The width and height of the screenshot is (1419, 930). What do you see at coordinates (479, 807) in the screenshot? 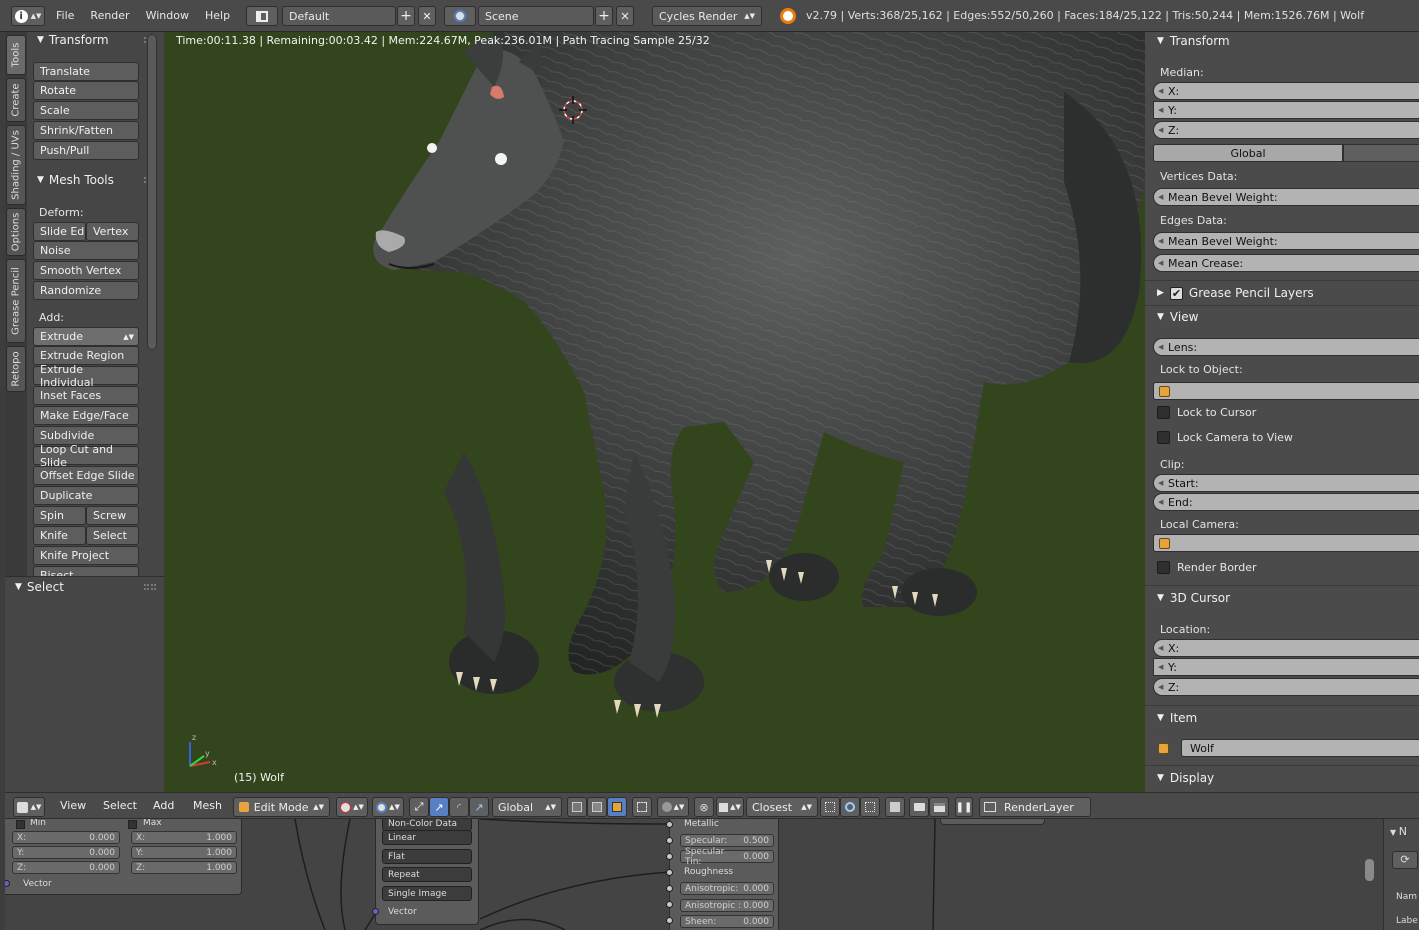
I see `scale-manipulator: ↗` at bounding box center [479, 807].